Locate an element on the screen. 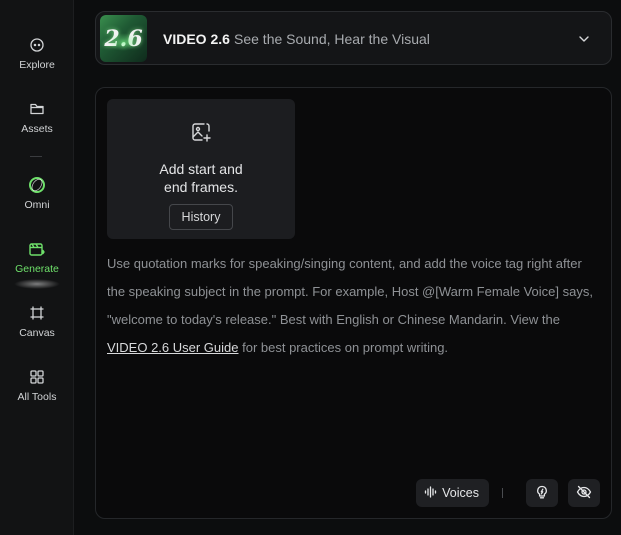 The width and height of the screenshot is (621, 535). lightbulb-button is located at coordinates (542, 493).